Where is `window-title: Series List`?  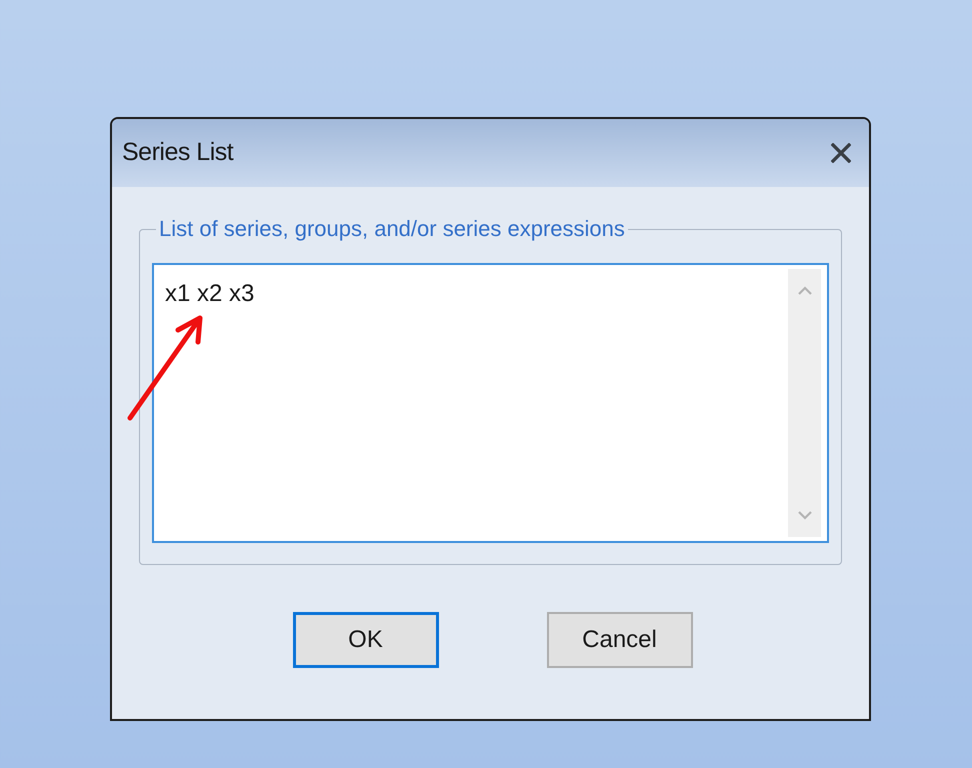 window-title: Series List is located at coordinates (178, 152).